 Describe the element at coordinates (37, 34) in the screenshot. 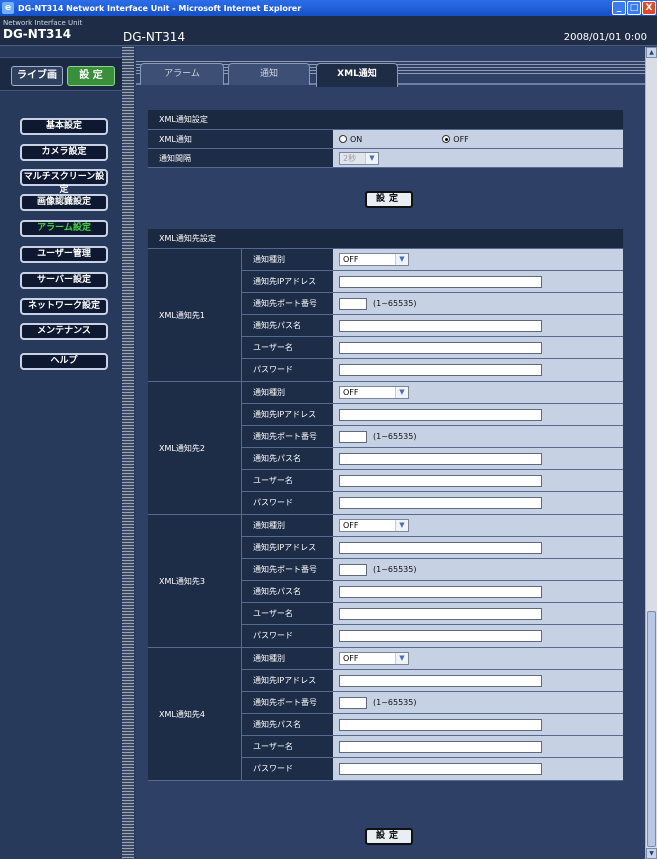

I see `brand-logo: DG-NT314` at that location.